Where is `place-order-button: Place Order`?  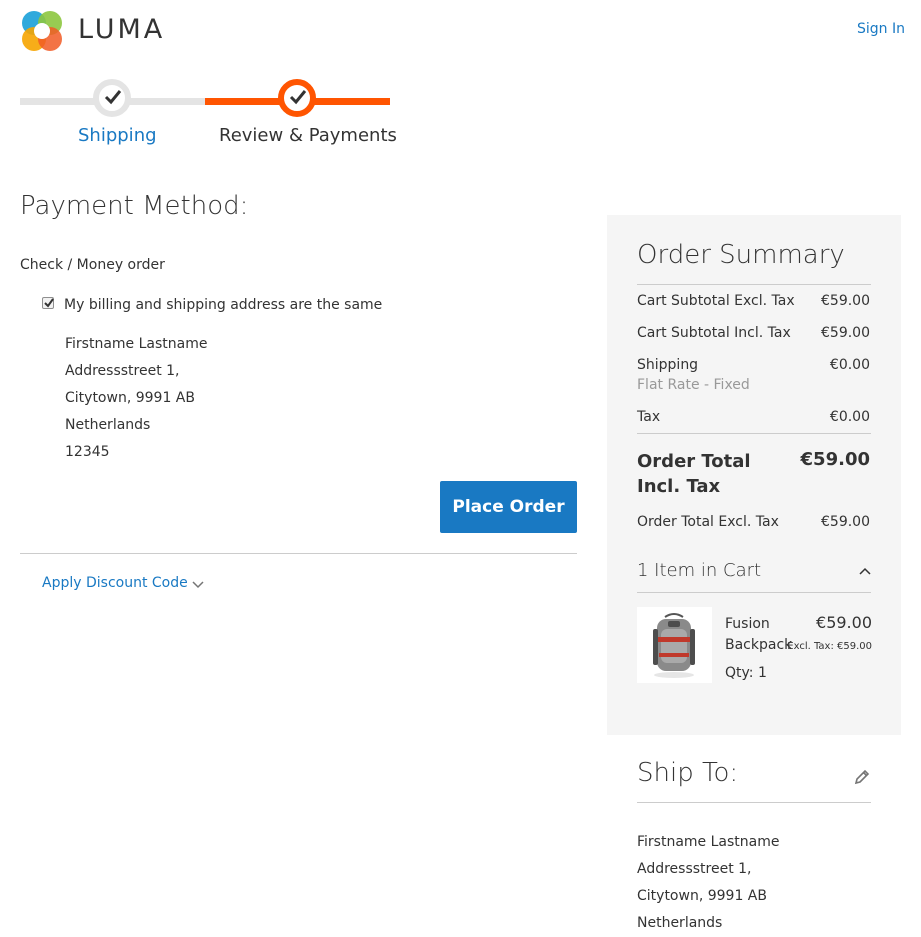 place-order-button: Place Order is located at coordinates (508, 507).